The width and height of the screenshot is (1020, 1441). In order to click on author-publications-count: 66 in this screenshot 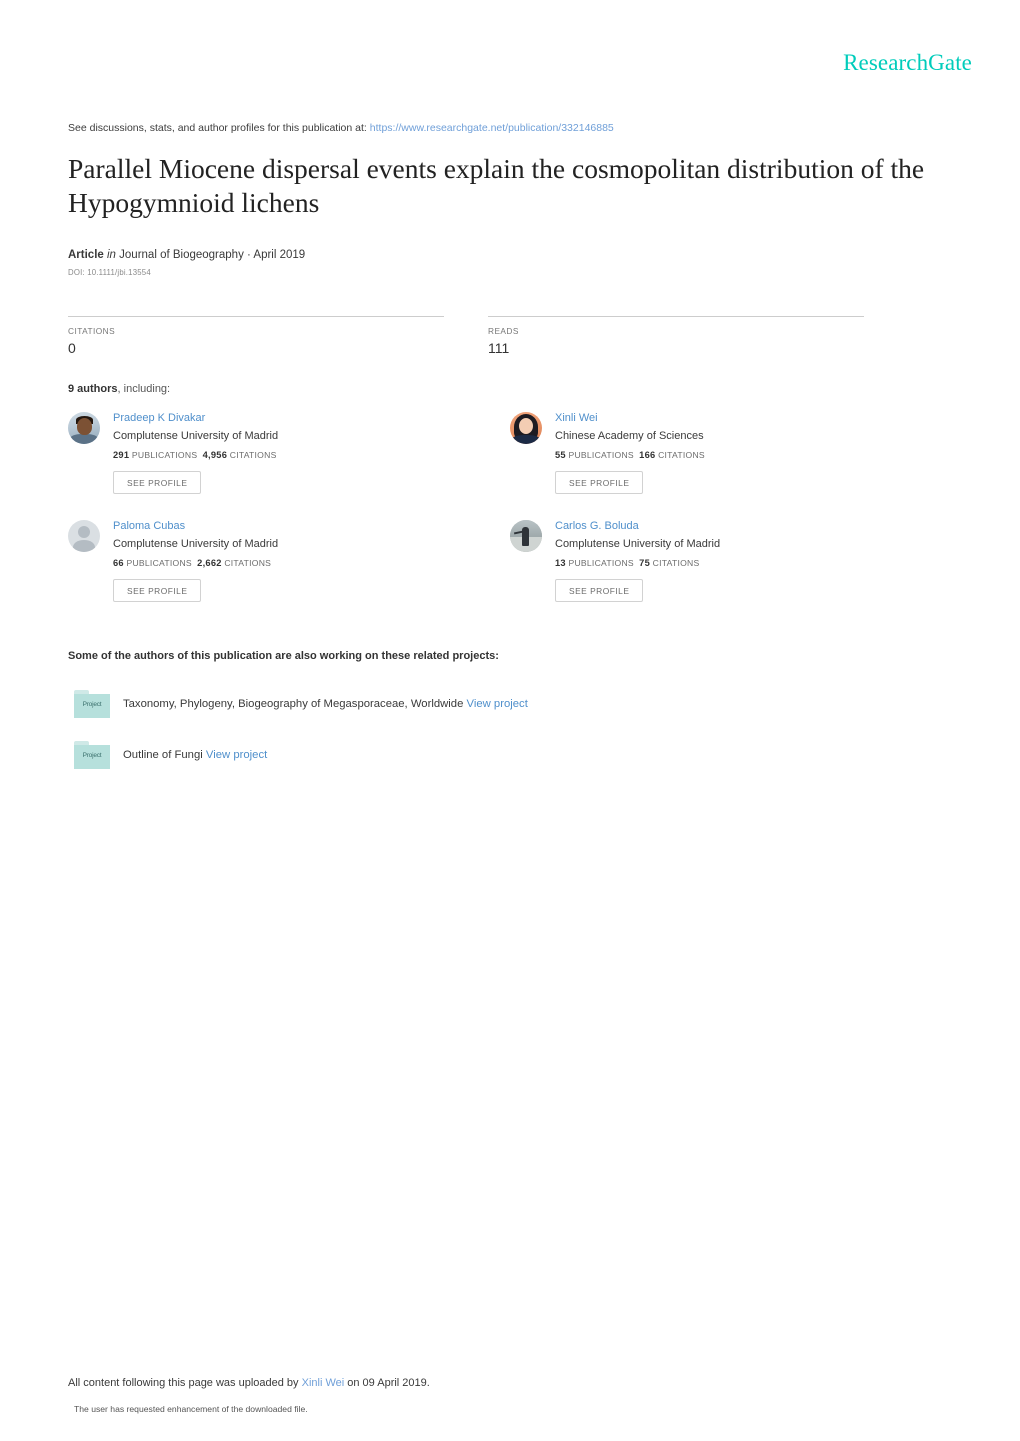, I will do `click(118, 563)`.